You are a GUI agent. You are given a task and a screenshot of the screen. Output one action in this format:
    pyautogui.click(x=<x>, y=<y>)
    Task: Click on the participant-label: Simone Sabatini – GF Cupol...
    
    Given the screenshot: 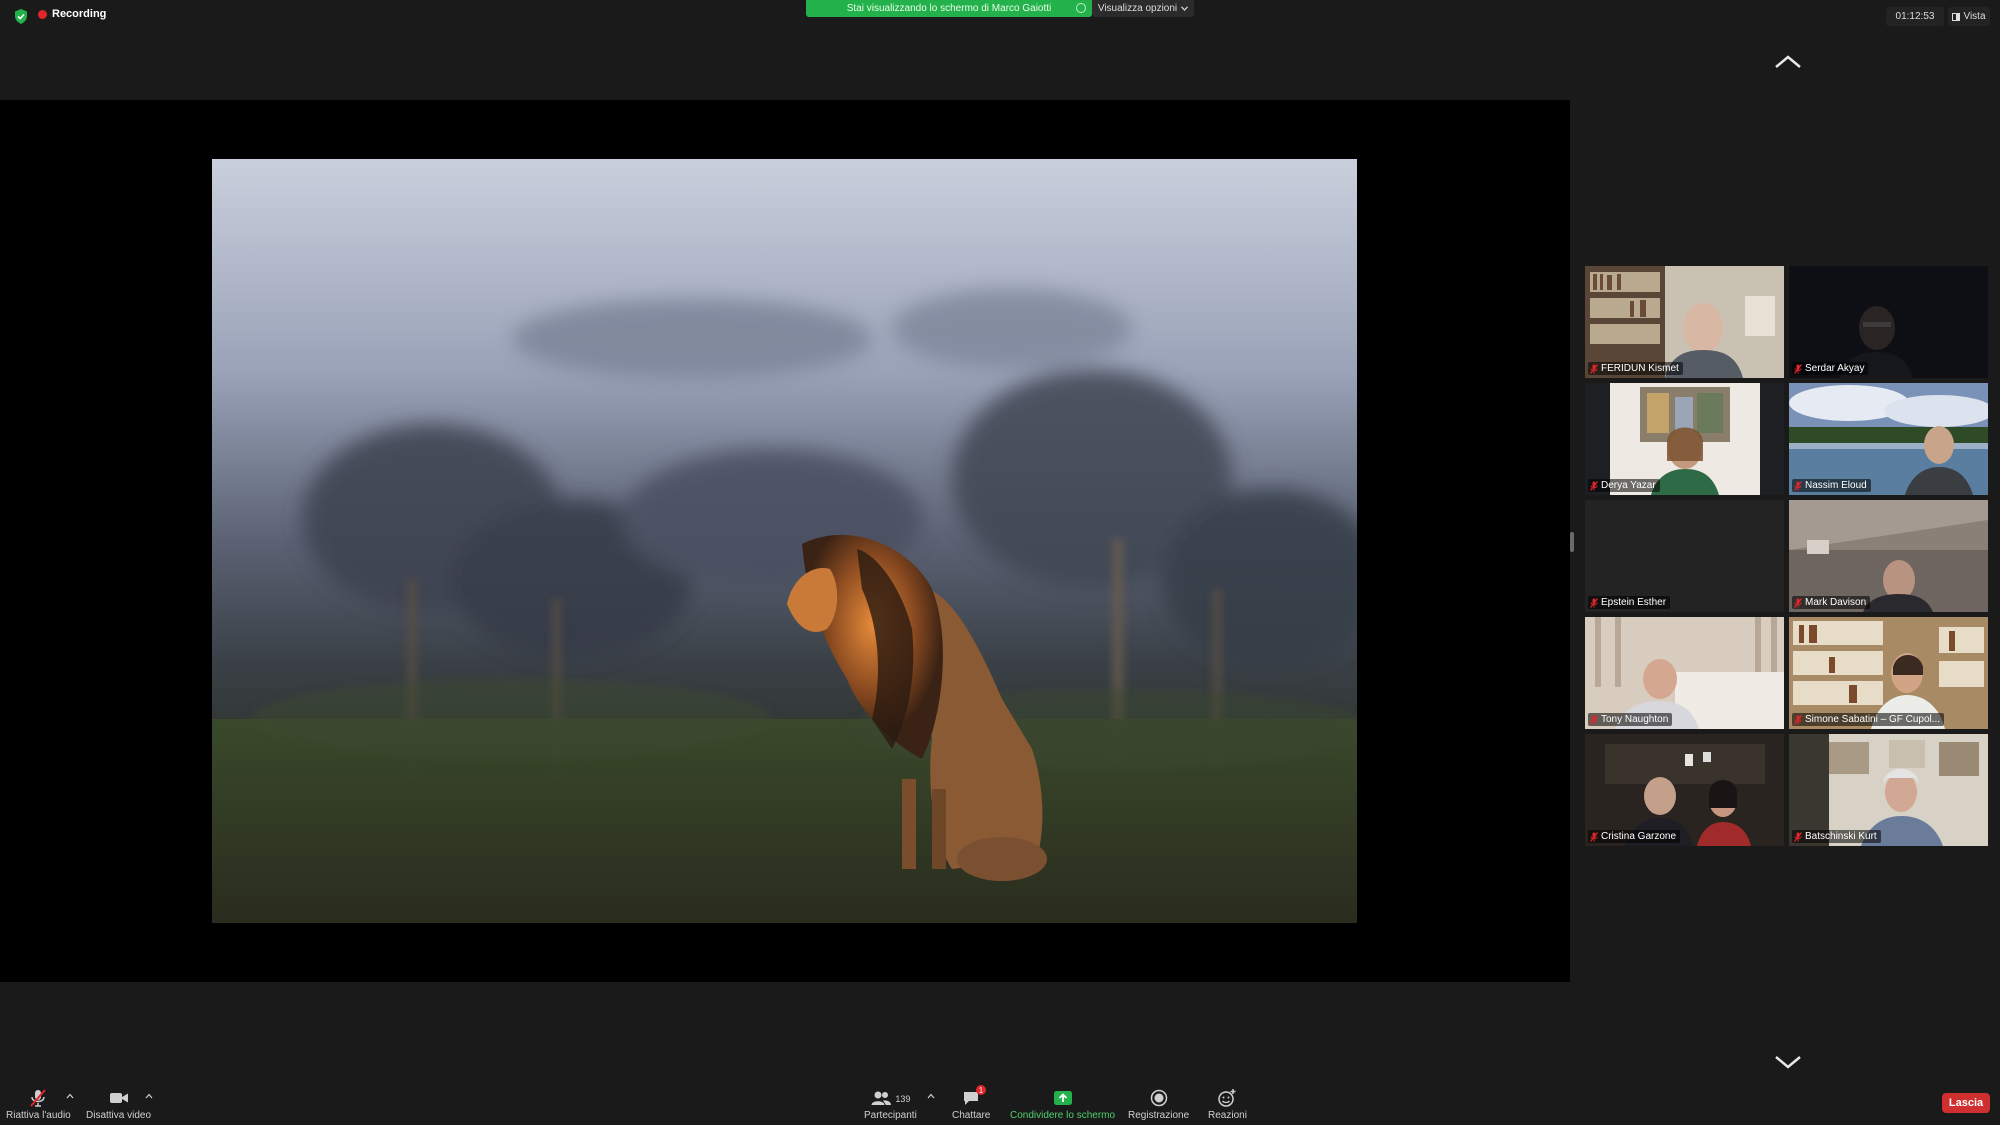 What is the action you would take?
    pyautogui.click(x=1868, y=719)
    